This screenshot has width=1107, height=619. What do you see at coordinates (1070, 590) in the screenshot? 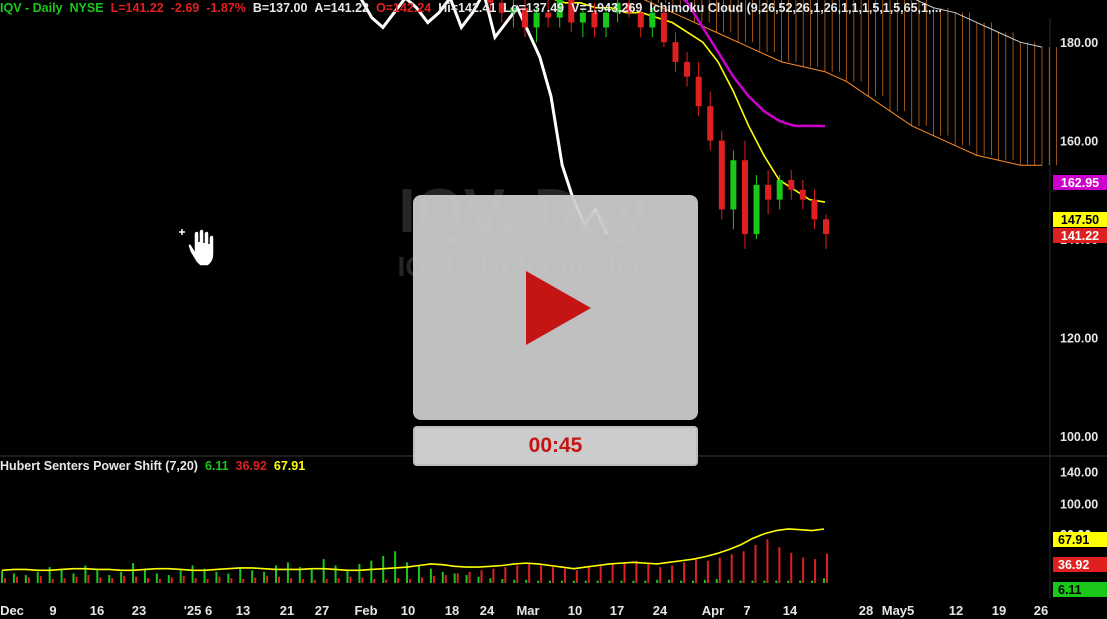
I see `indicator-tag-label: 6.11` at bounding box center [1070, 590].